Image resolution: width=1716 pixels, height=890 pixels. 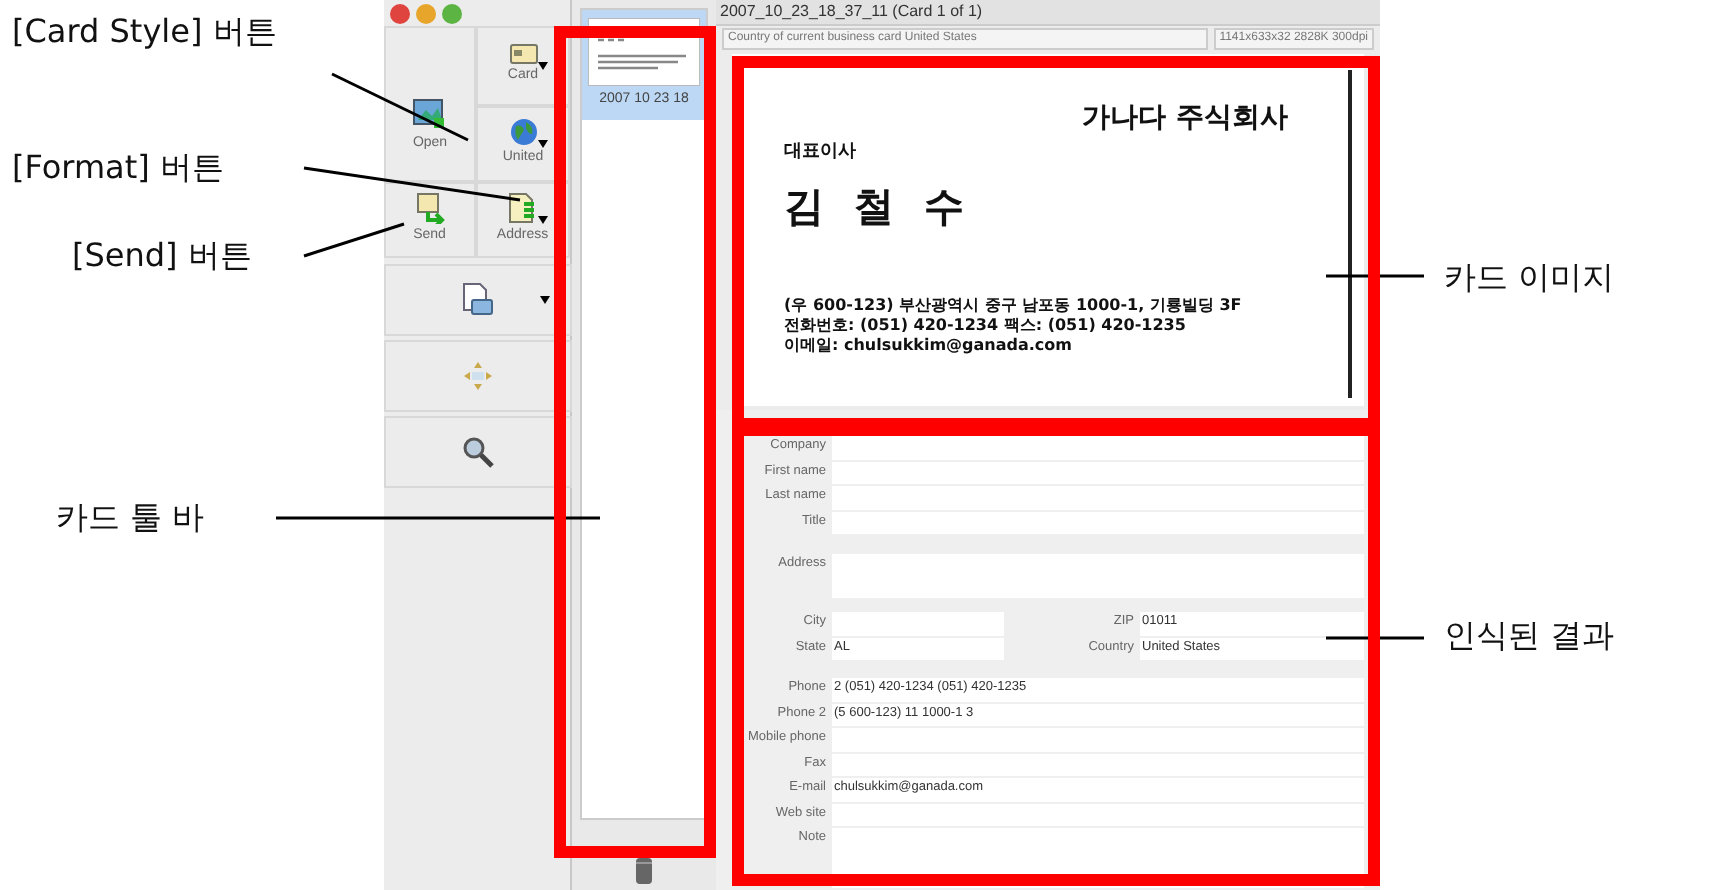 I want to click on callout-label: 카드 툴 바, so click(x=130, y=518).